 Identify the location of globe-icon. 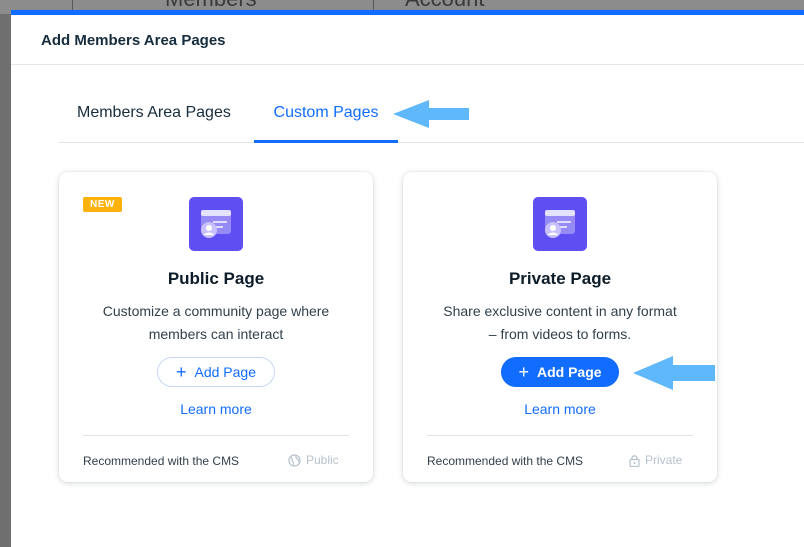
(294, 460).